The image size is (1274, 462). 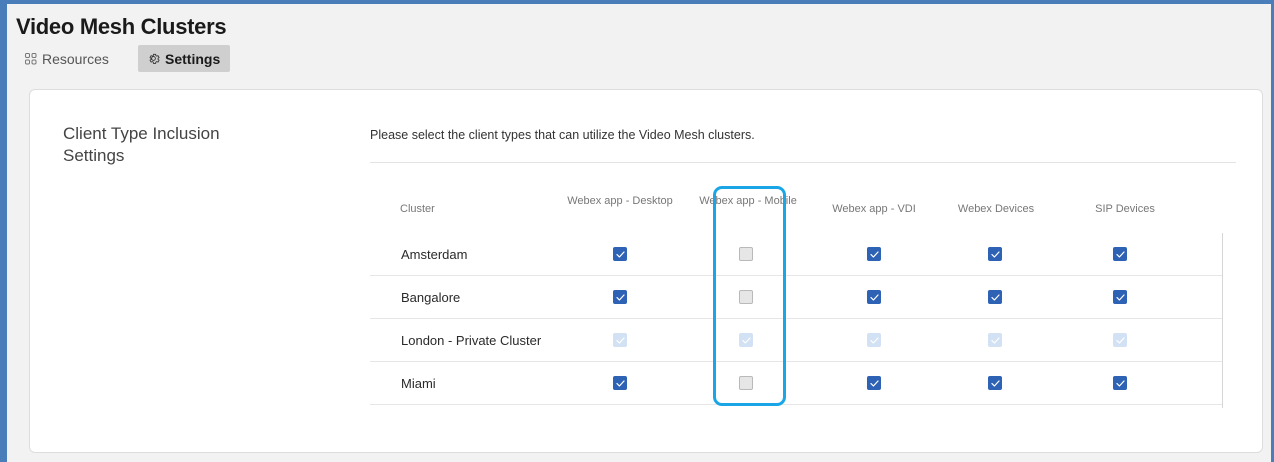 I want to click on page-title: Video Mesh Clusters, so click(x=121, y=26).